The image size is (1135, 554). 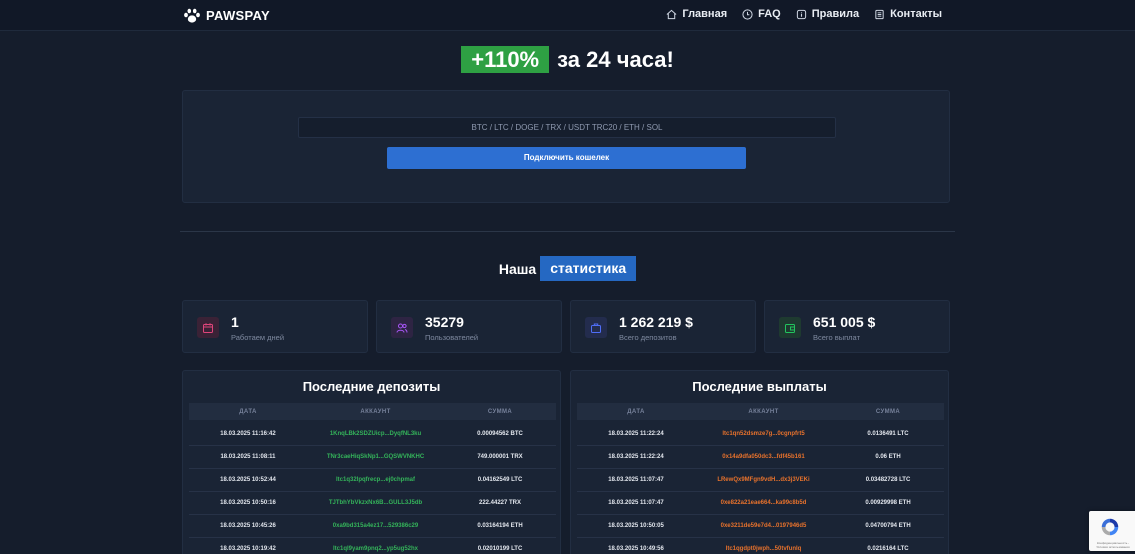 What do you see at coordinates (769, 14) in the screenshot?
I see `nav-faq-label: FAQ` at bounding box center [769, 14].